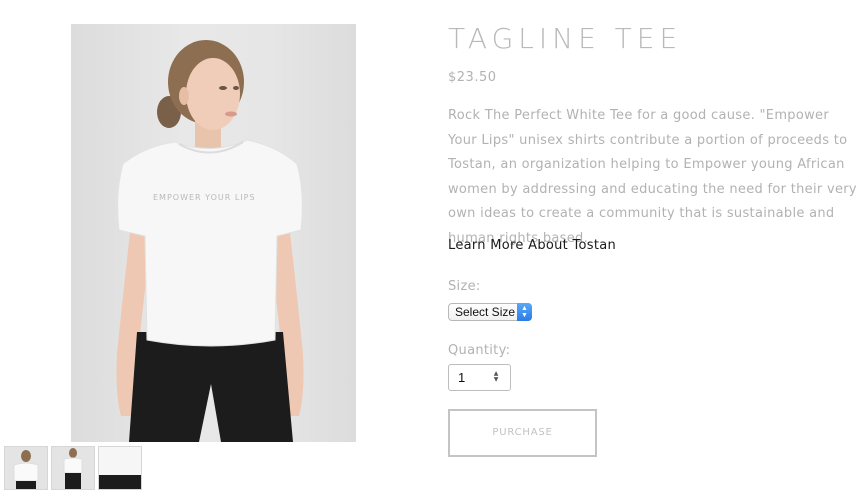  What do you see at coordinates (464, 286) in the screenshot?
I see `size-label: Size:` at bounding box center [464, 286].